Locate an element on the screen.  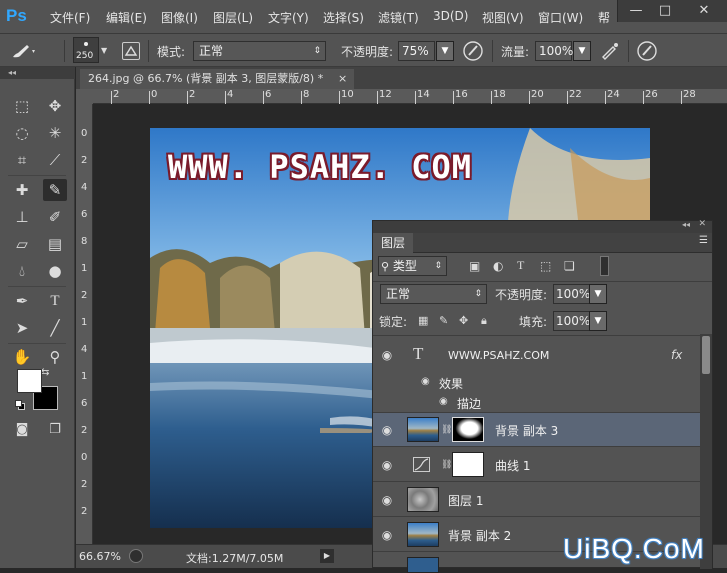
gradient-tool-icon: ▤ is located at coordinates (55, 244).